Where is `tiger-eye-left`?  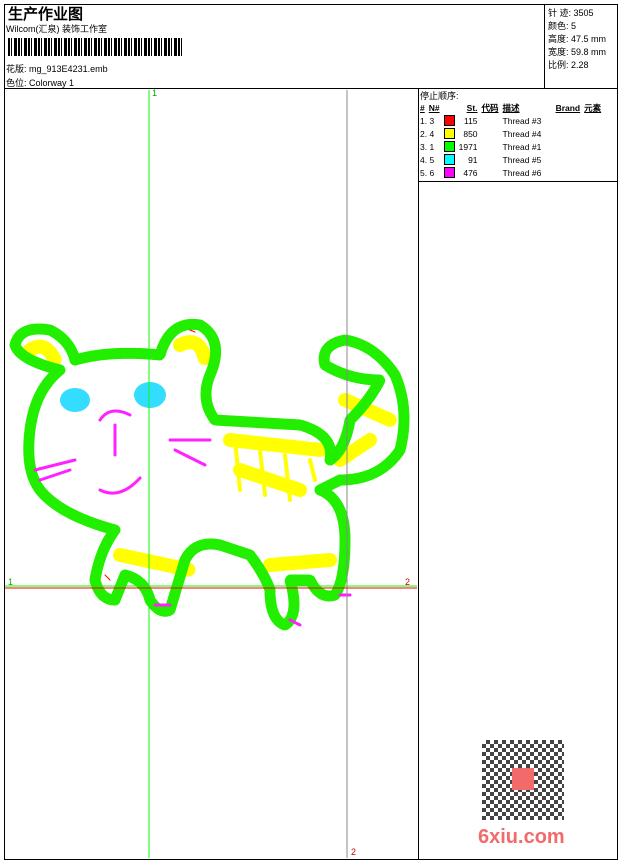
tiger-eye-left is located at coordinates (75, 400).